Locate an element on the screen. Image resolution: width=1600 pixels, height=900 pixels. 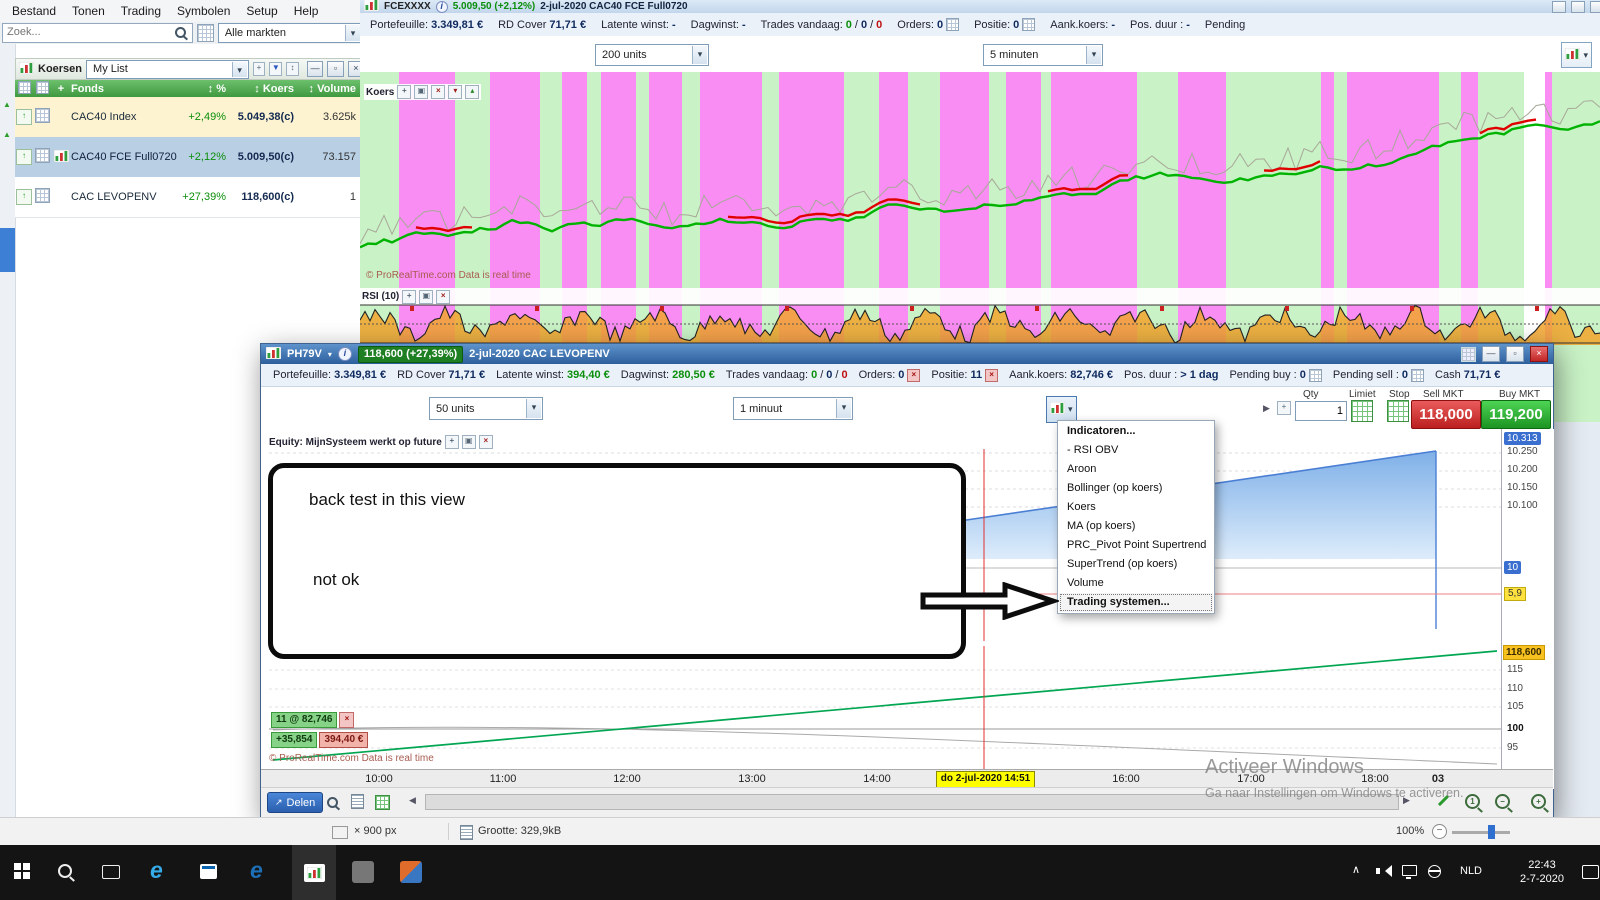
header-tools-icon is located at coordinates (61, 89).